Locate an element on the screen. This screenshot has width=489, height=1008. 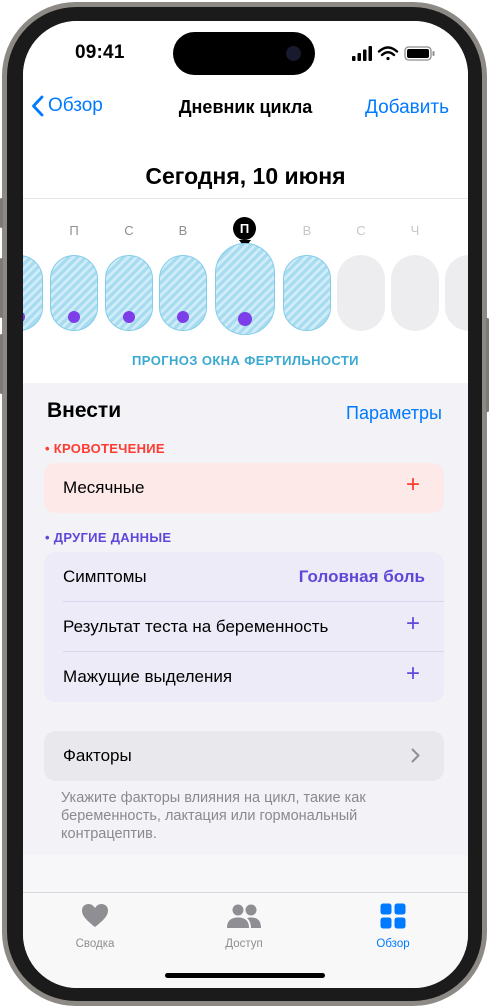
tab-browse-label: Обзор is located at coordinates (393, 944).